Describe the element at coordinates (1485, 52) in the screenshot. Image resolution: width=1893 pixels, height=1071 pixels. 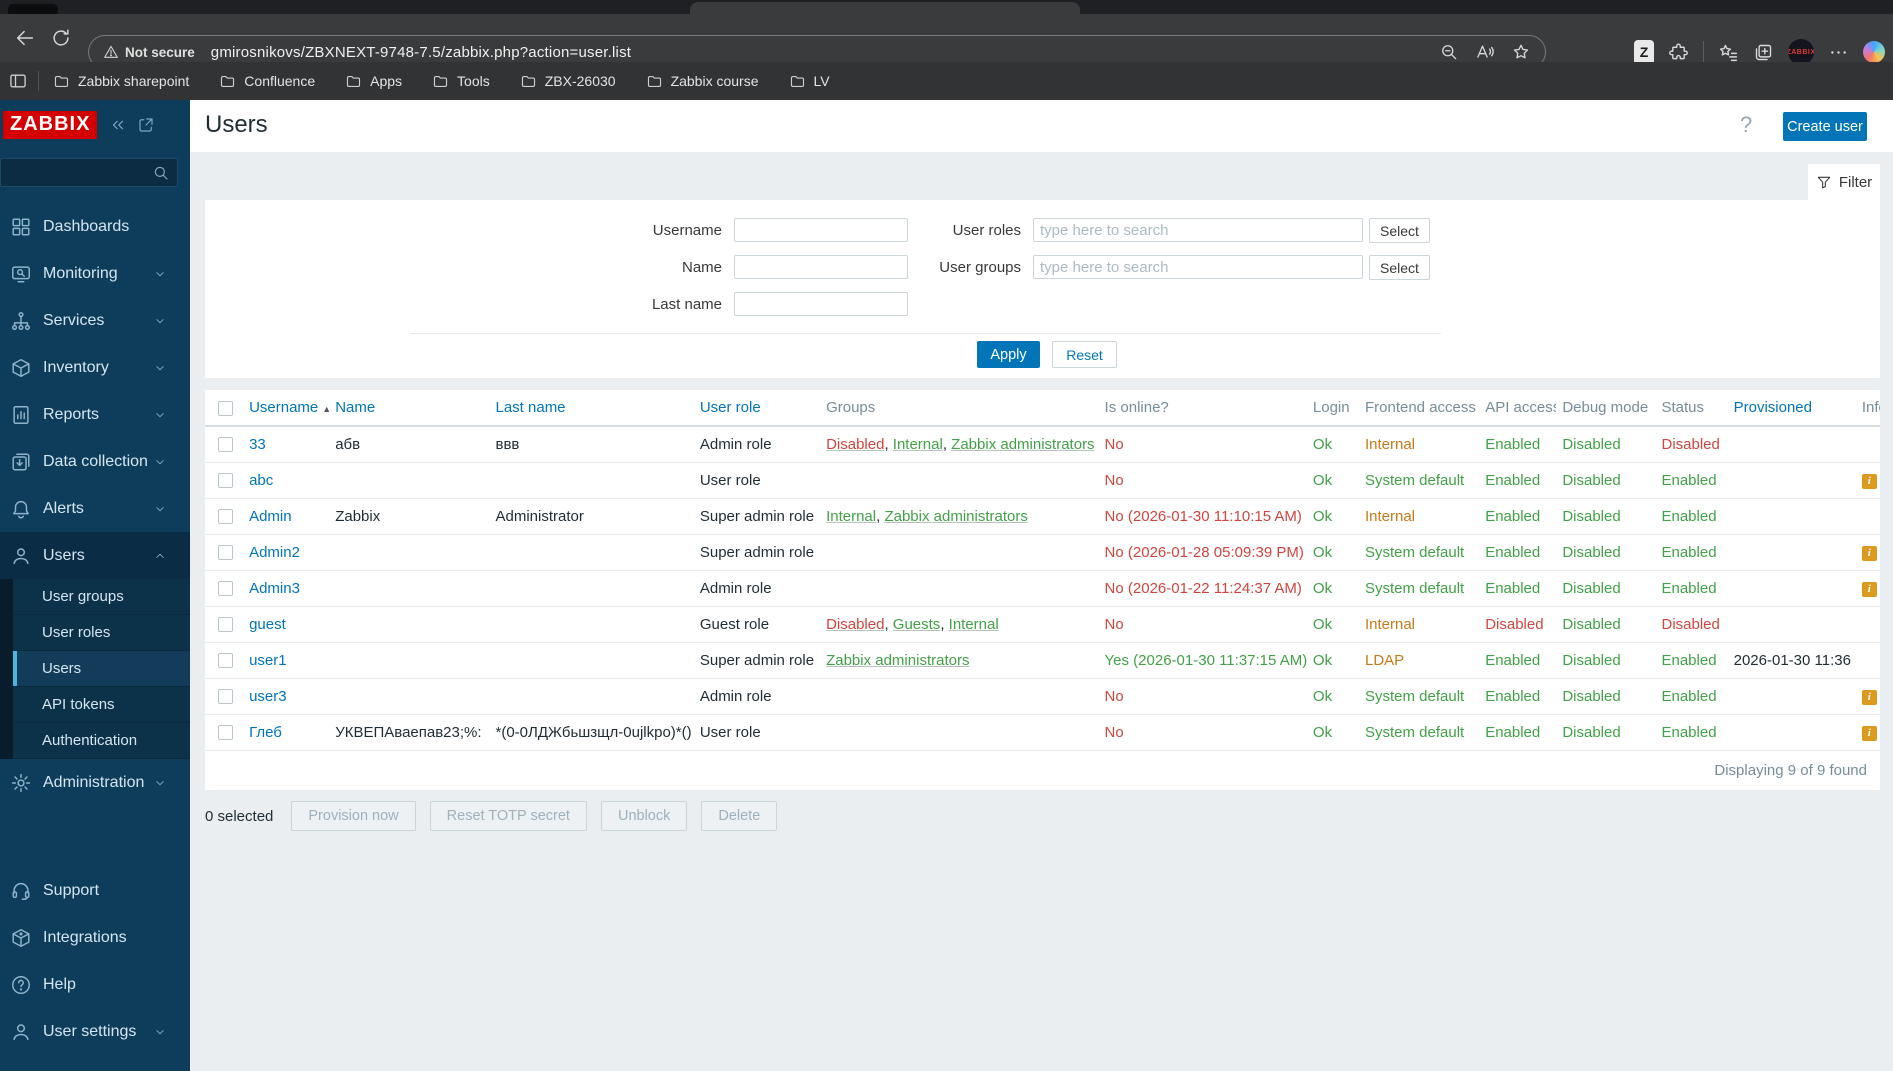
I see `read-aloud-icon` at that location.